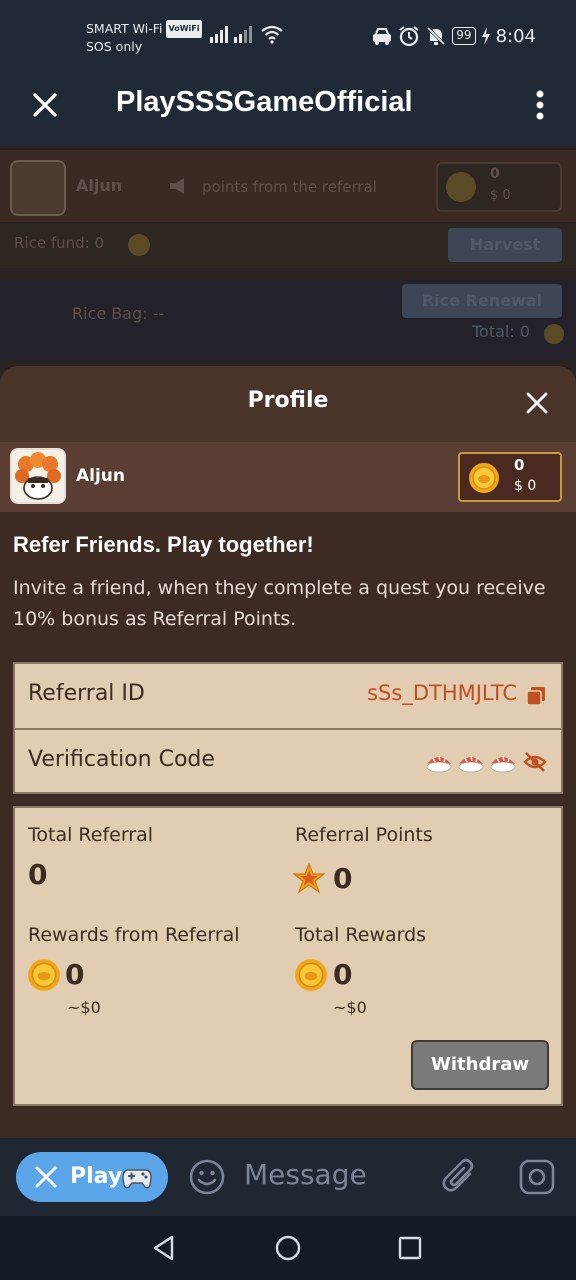  I want to click on signal-icon, so click(231, 34).